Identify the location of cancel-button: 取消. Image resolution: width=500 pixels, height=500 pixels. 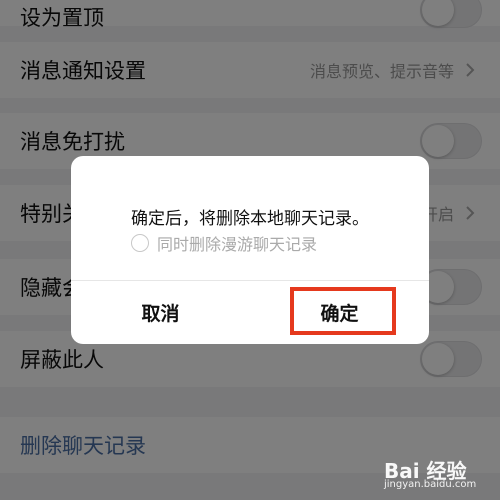
(160, 312).